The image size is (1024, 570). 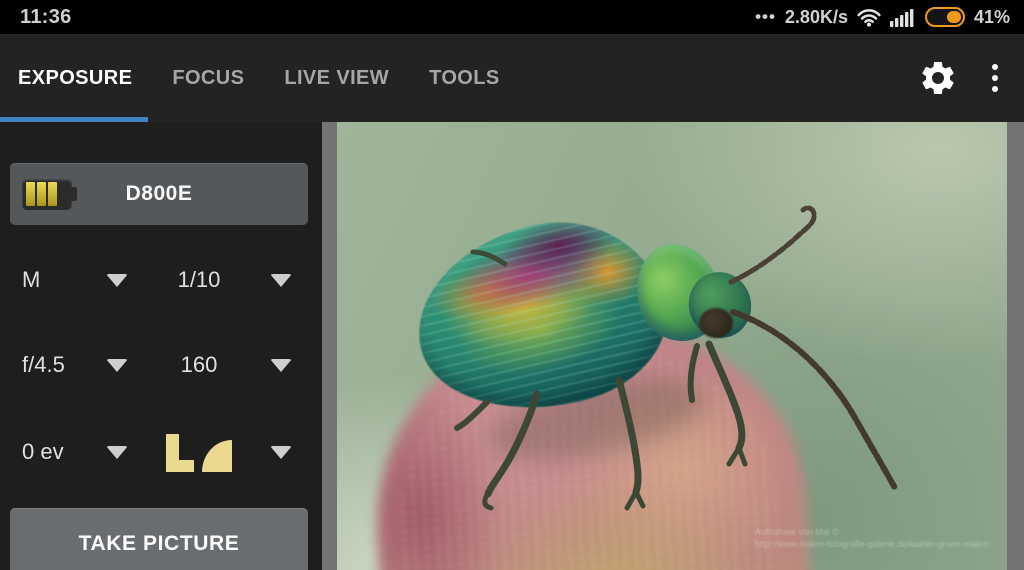 What do you see at coordinates (43, 364) in the screenshot?
I see `aperture-value: f/4.5` at bounding box center [43, 364].